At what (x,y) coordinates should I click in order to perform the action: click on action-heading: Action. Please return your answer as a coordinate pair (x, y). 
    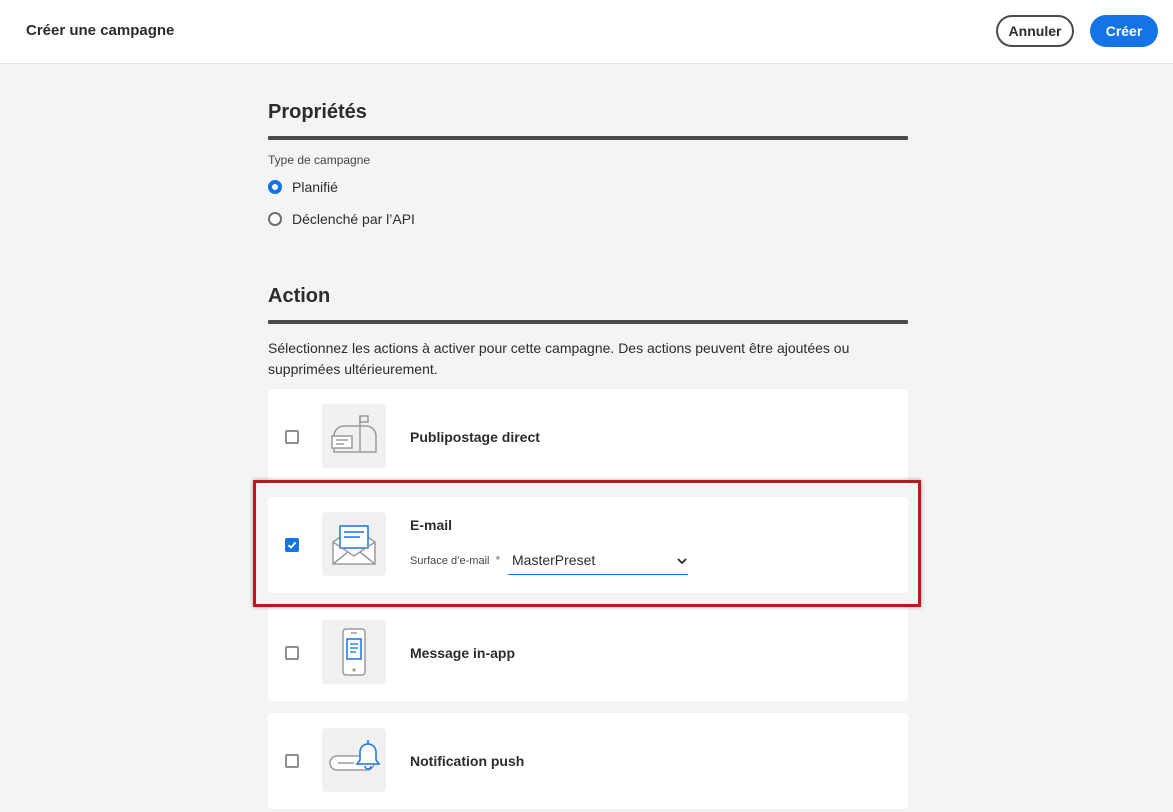
    Looking at the image, I should click on (299, 296).